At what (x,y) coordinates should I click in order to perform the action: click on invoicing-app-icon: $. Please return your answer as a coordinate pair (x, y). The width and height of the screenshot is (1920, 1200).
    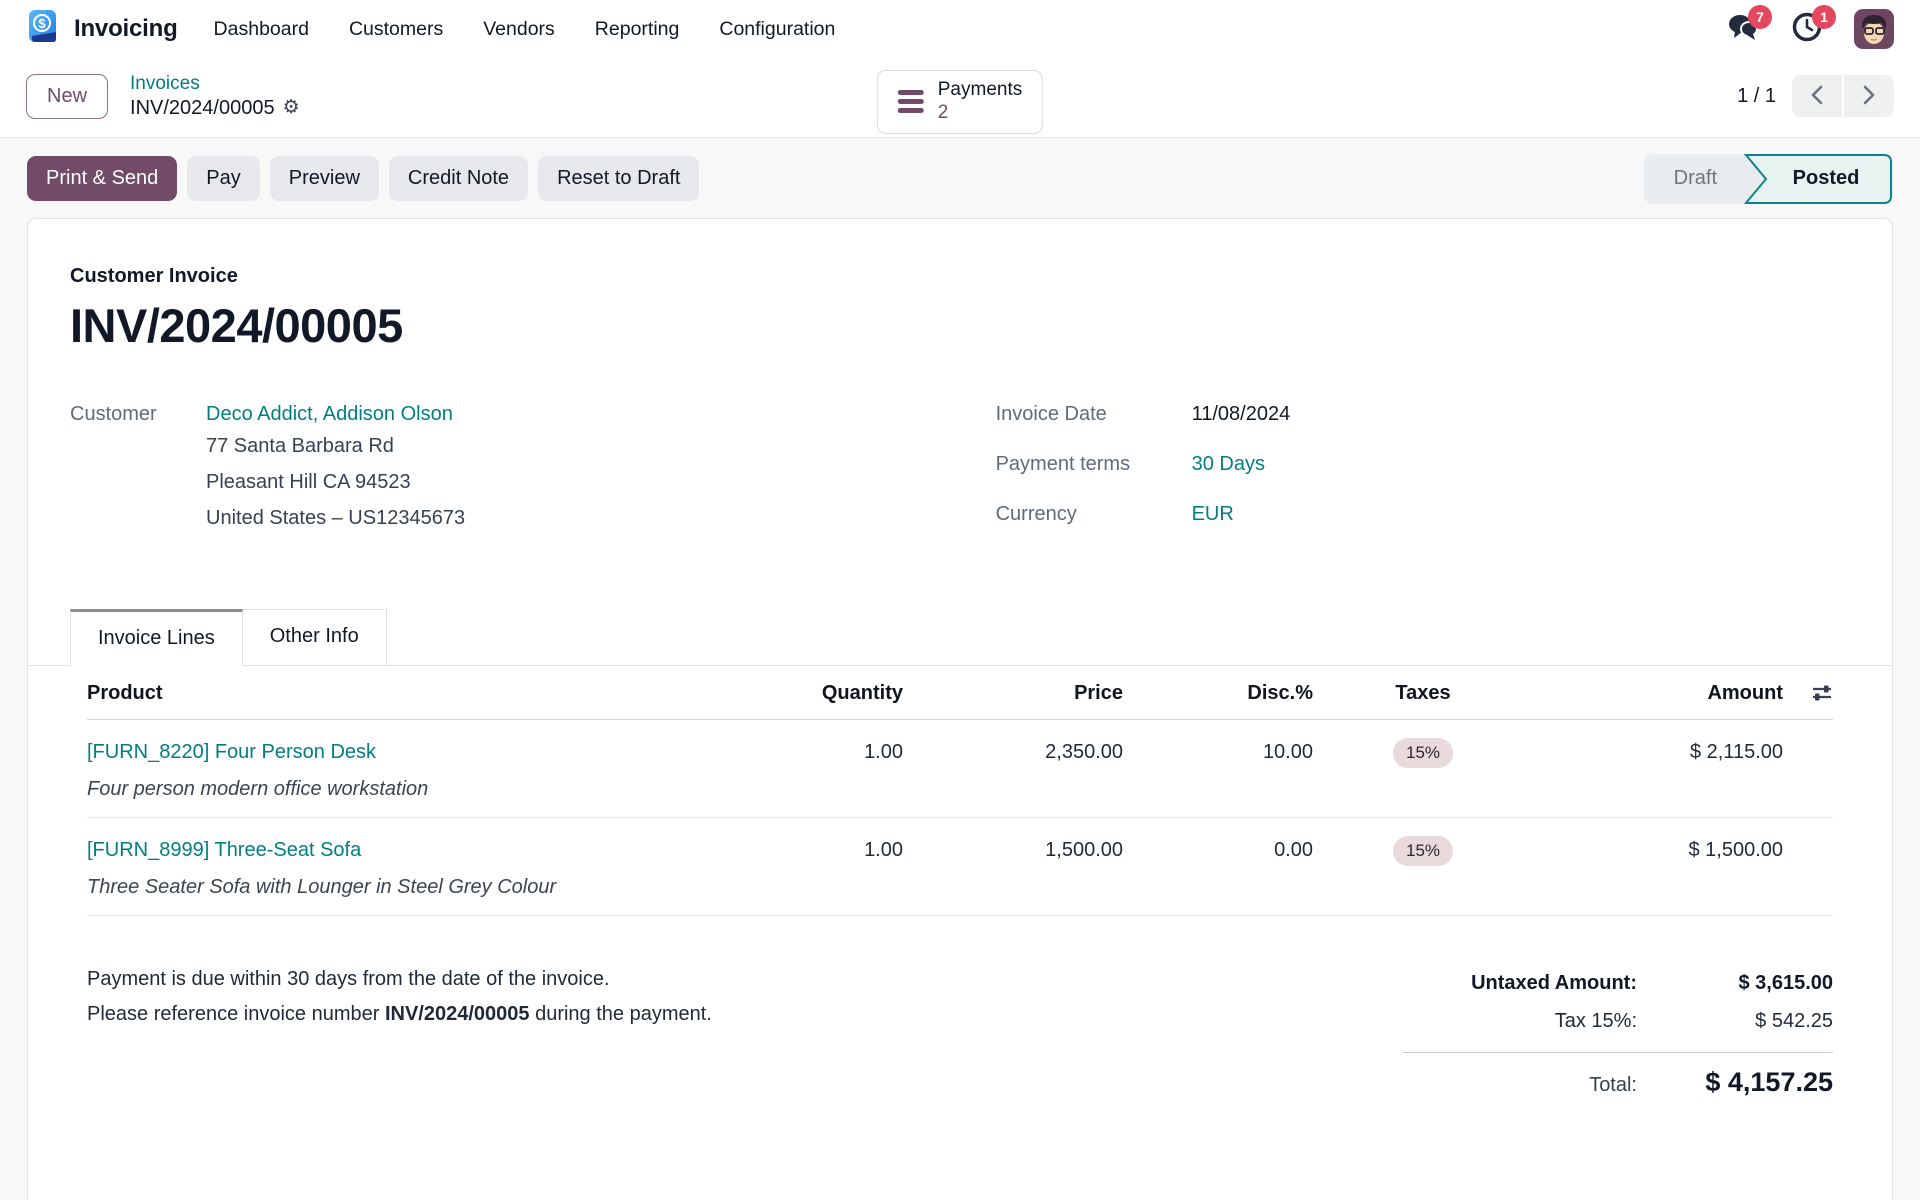
    Looking at the image, I should click on (44, 29).